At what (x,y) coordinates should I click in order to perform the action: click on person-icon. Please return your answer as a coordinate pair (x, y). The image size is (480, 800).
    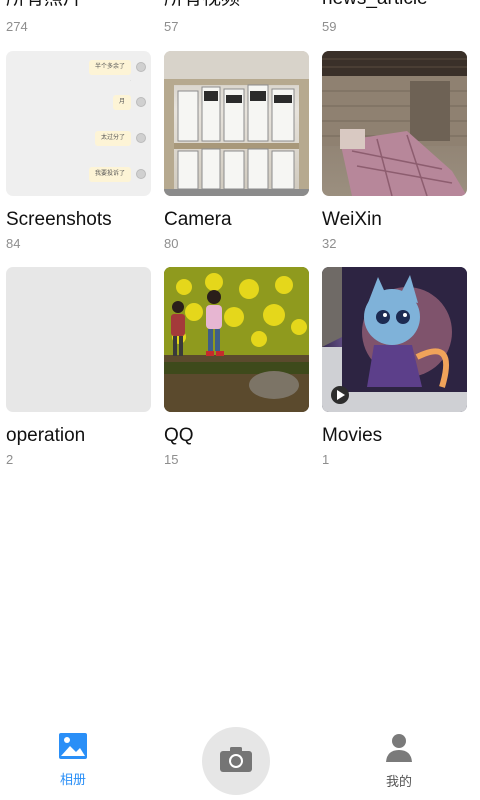
    Looking at the image, I should click on (399, 749).